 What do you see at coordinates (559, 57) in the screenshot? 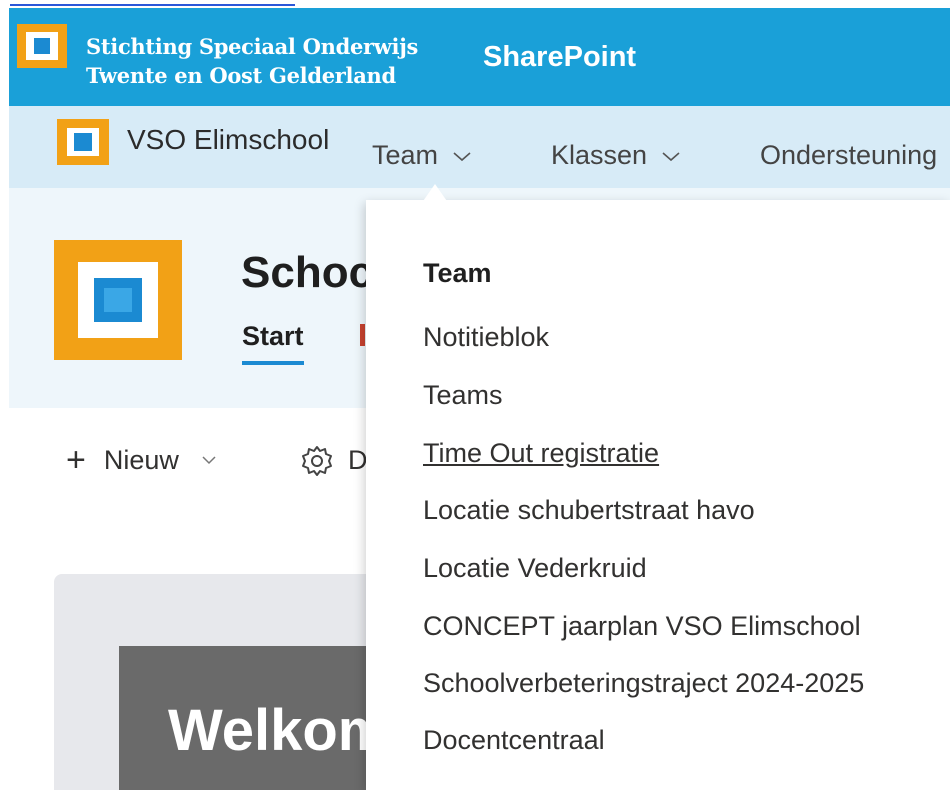
I see `app-name: SharePoint` at bounding box center [559, 57].